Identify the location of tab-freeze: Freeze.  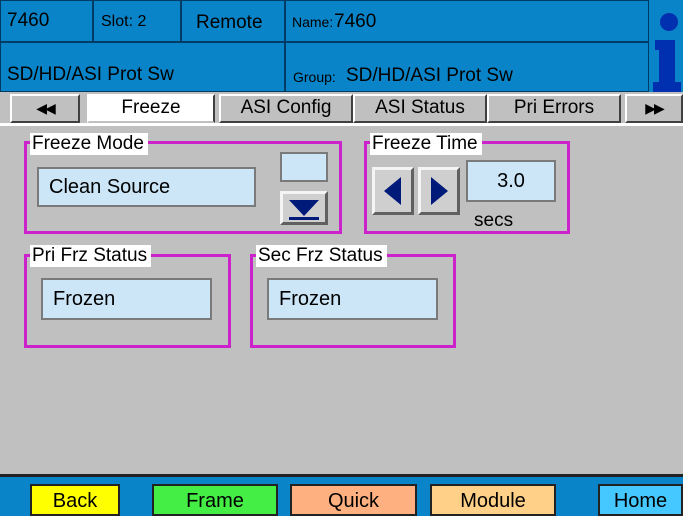
(151, 108).